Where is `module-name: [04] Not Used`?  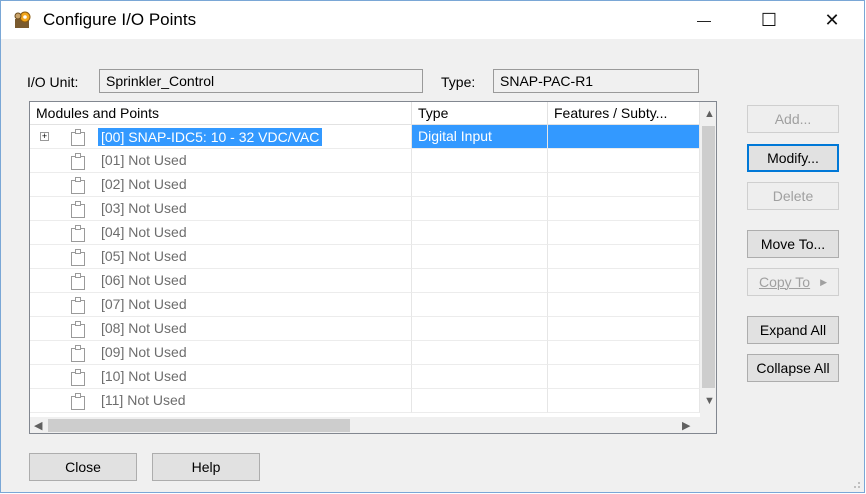
module-name: [04] Not Used is located at coordinates (144, 232).